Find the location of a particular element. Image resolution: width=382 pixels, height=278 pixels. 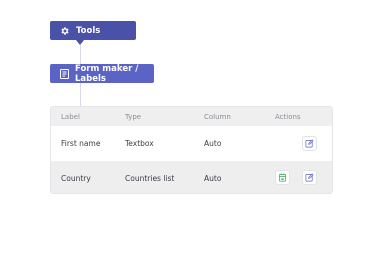

table-row: First name Textbox Auto is located at coordinates (191, 143).